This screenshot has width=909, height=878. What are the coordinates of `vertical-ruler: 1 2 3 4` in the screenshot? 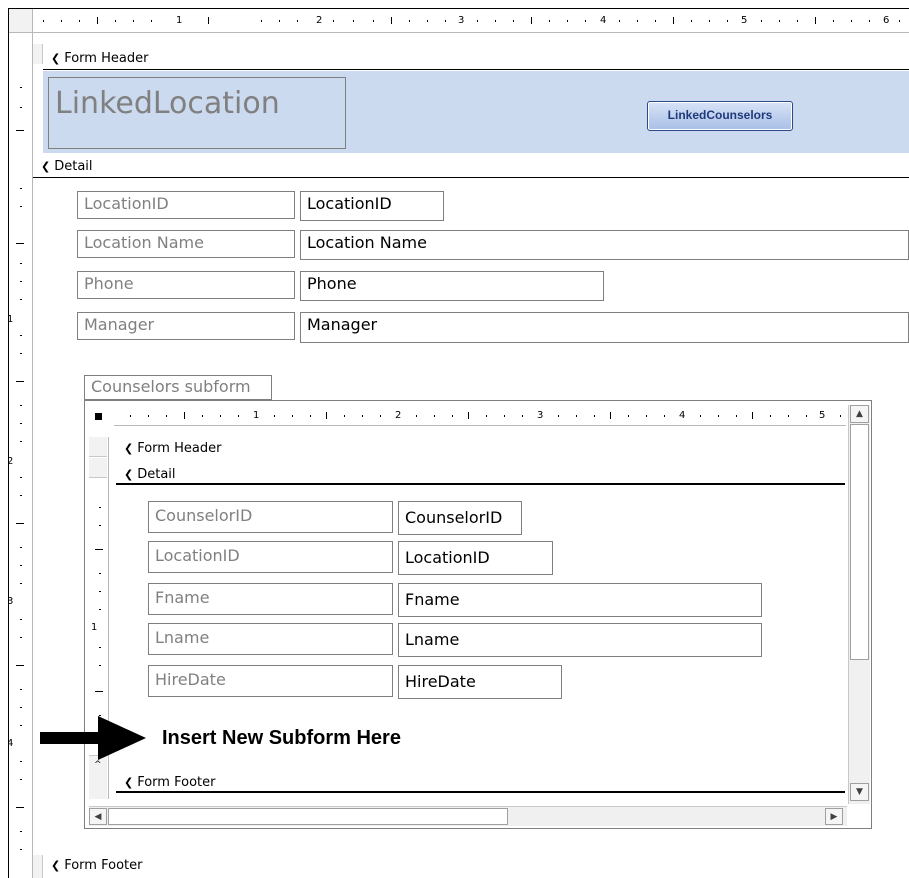 It's located at (21, 455).